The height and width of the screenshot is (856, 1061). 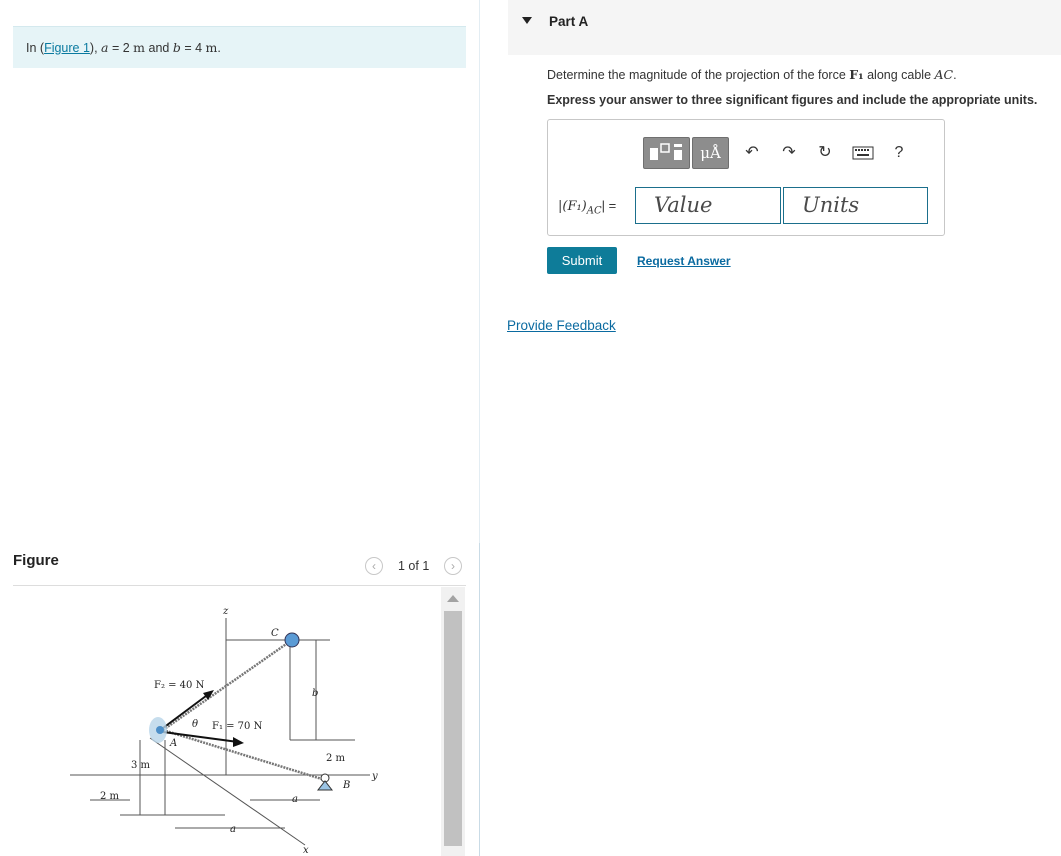 I want to click on intro-suffix: ),, so click(x=93, y=48).